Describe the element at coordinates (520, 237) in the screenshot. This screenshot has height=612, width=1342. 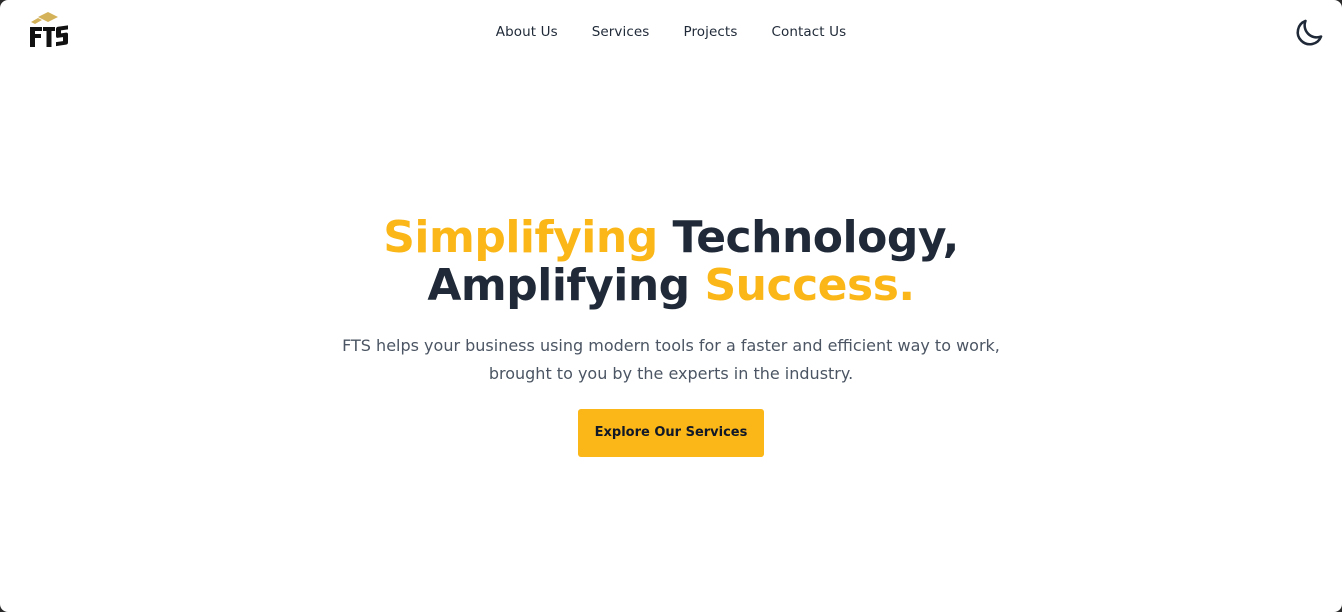
I see `hero-title-highlight-1: Simplifying` at that location.